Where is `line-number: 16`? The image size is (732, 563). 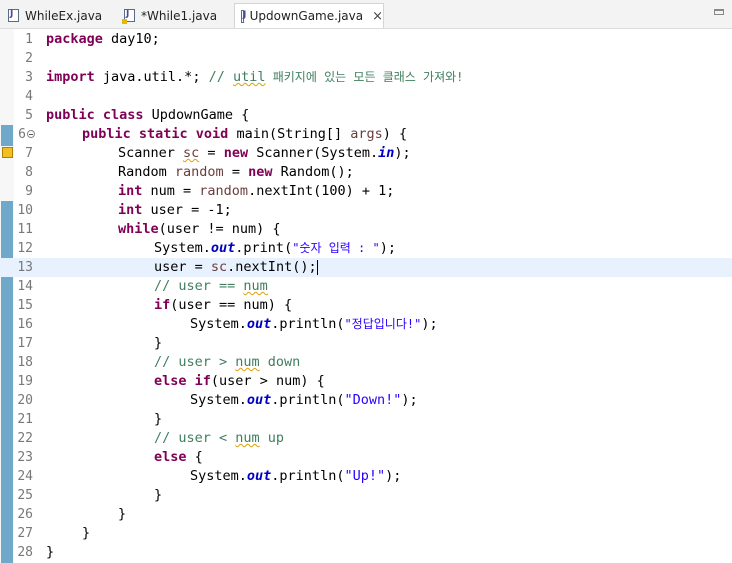 line-number: 16 is located at coordinates (25, 324).